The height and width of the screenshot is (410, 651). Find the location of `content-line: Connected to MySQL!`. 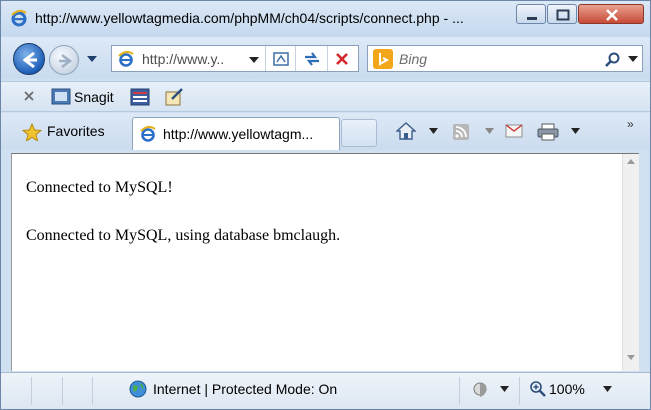

content-line: Connected to MySQL! is located at coordinates (99, 187).